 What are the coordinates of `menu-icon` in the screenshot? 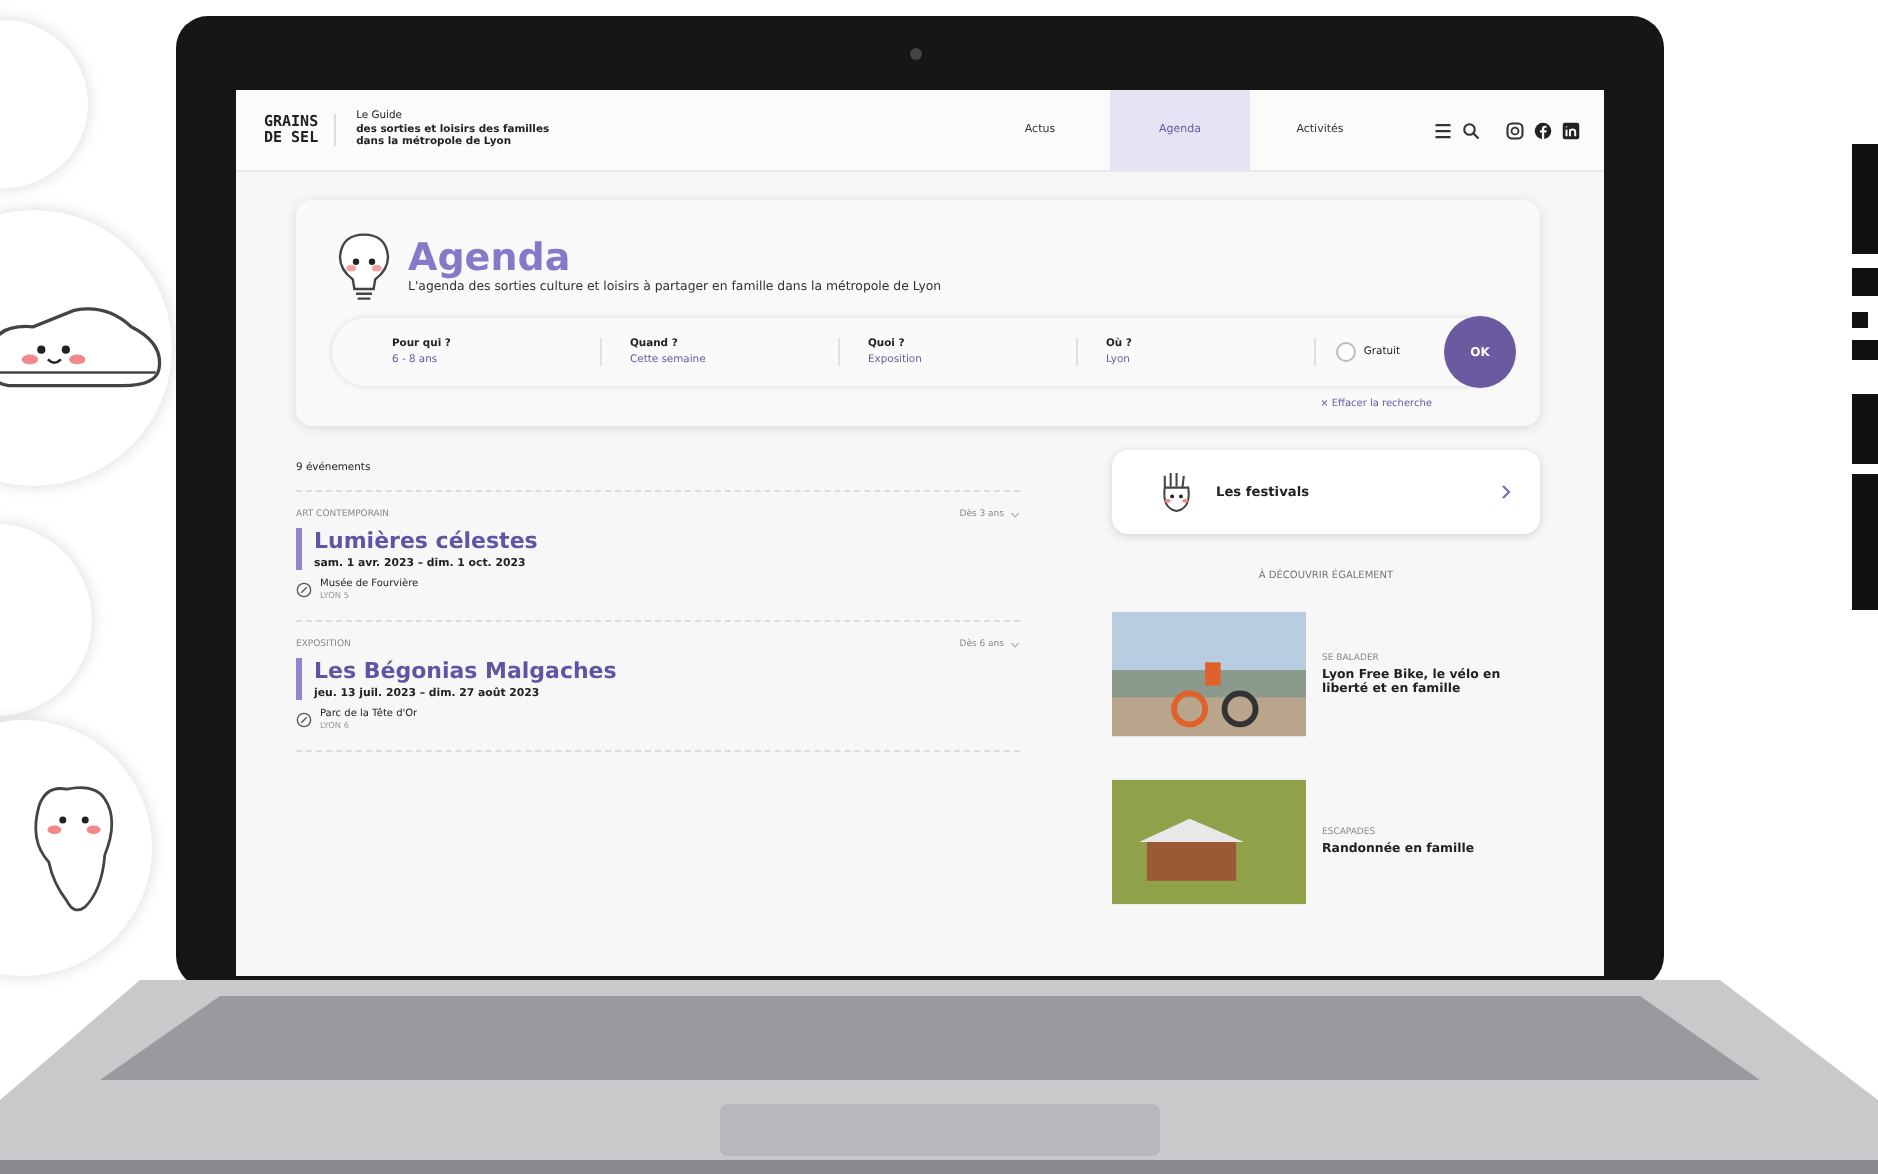 It's located at (1443, 130).